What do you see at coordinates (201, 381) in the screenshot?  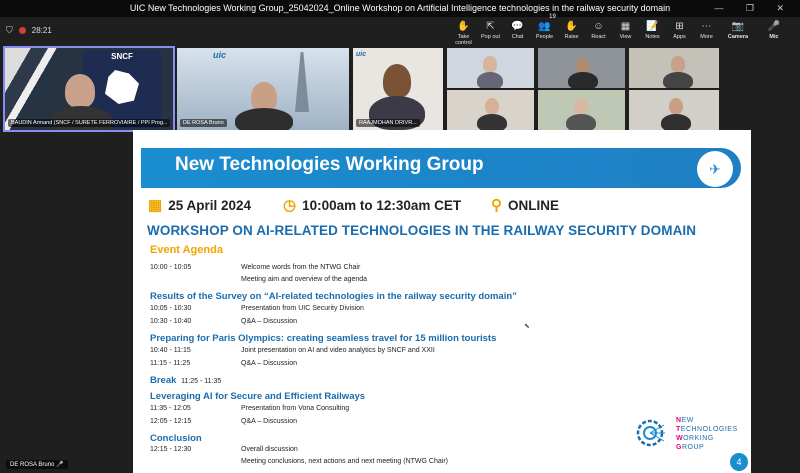 I see `break-time: 11:25 - 11:35` at bounding box center [201, 381].